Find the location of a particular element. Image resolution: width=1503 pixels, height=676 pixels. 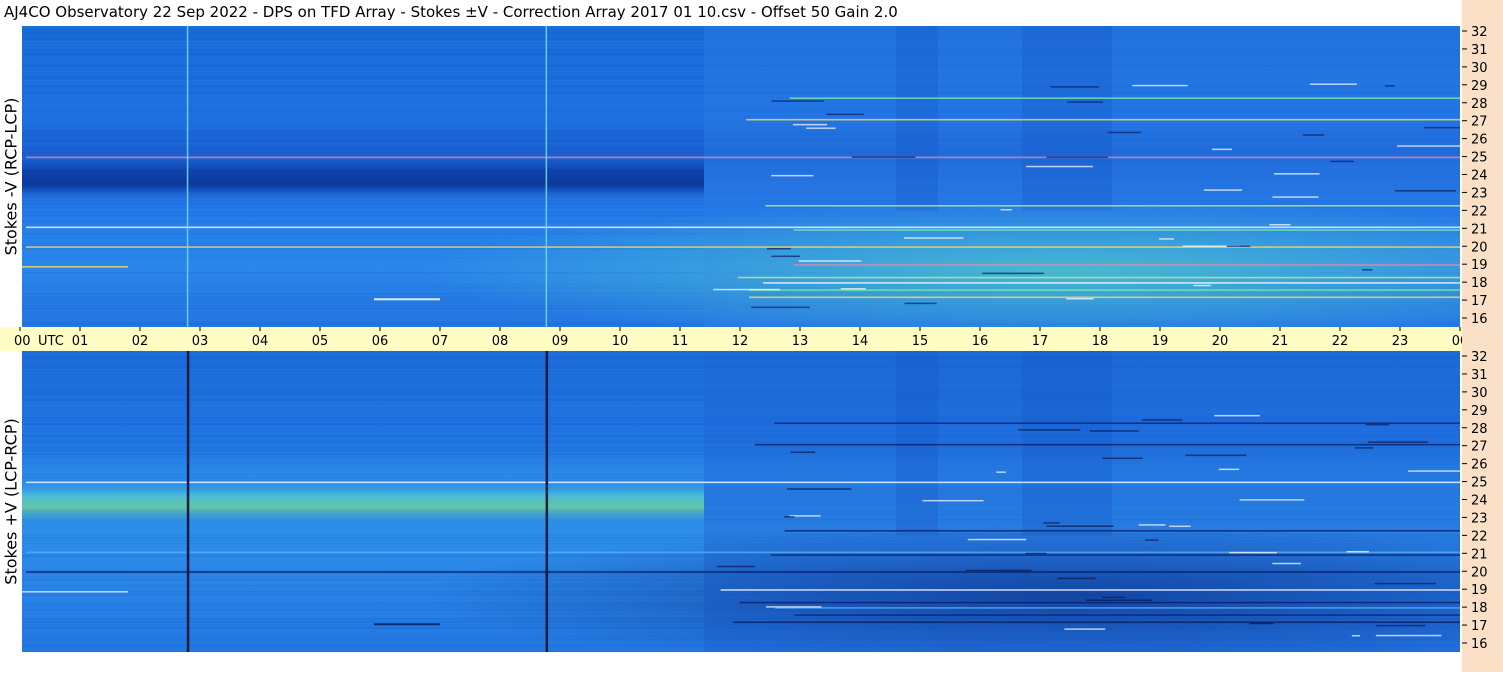

frequency-tick-label: 29 is located at coordinates (1479, 86).